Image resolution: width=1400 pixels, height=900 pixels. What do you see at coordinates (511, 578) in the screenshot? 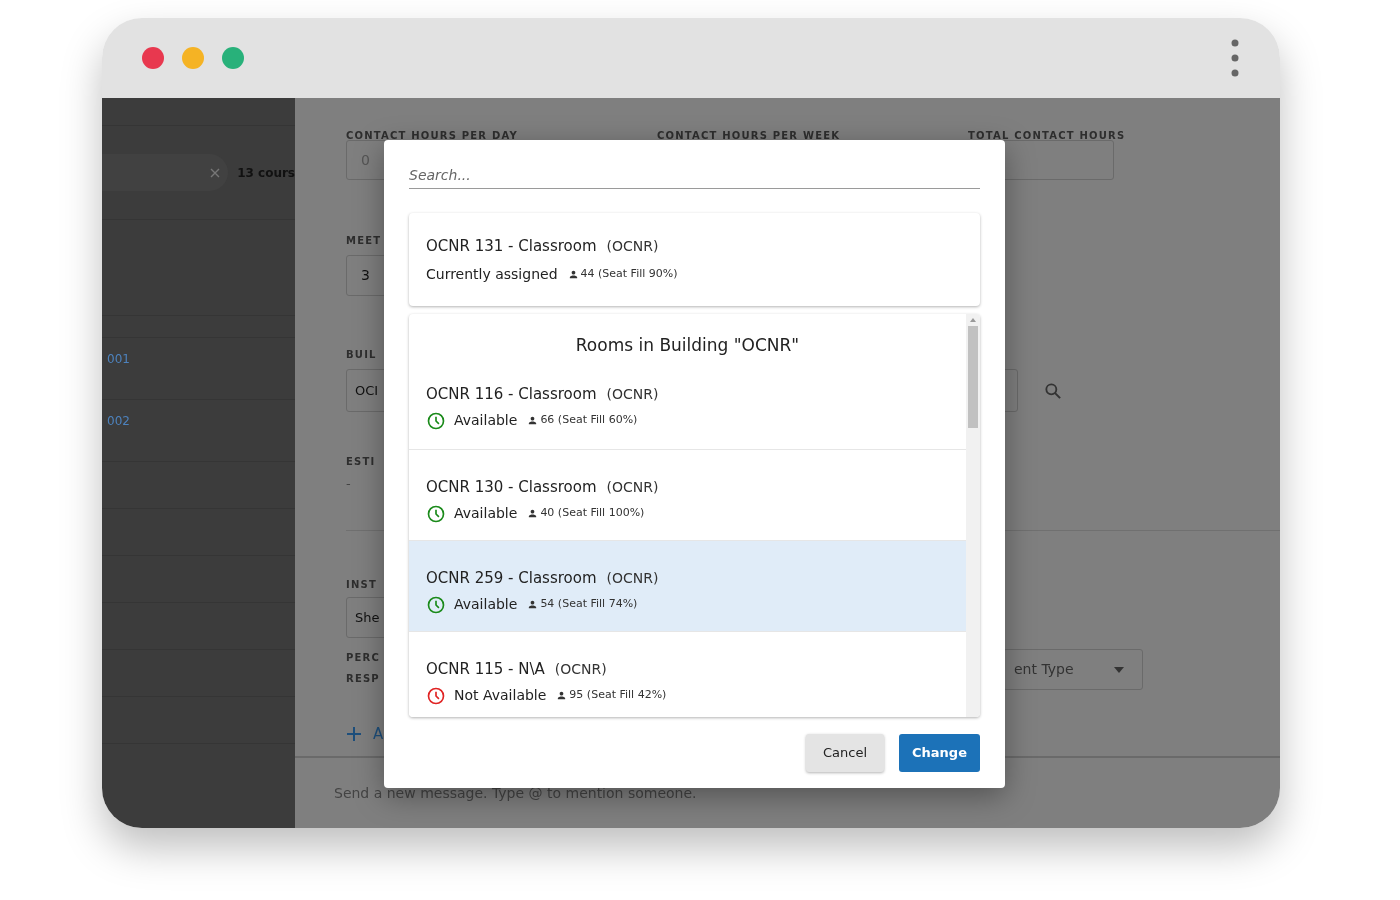
I see `room-name: OCNR 259 - Classroom` at bounding box center [511, 578].